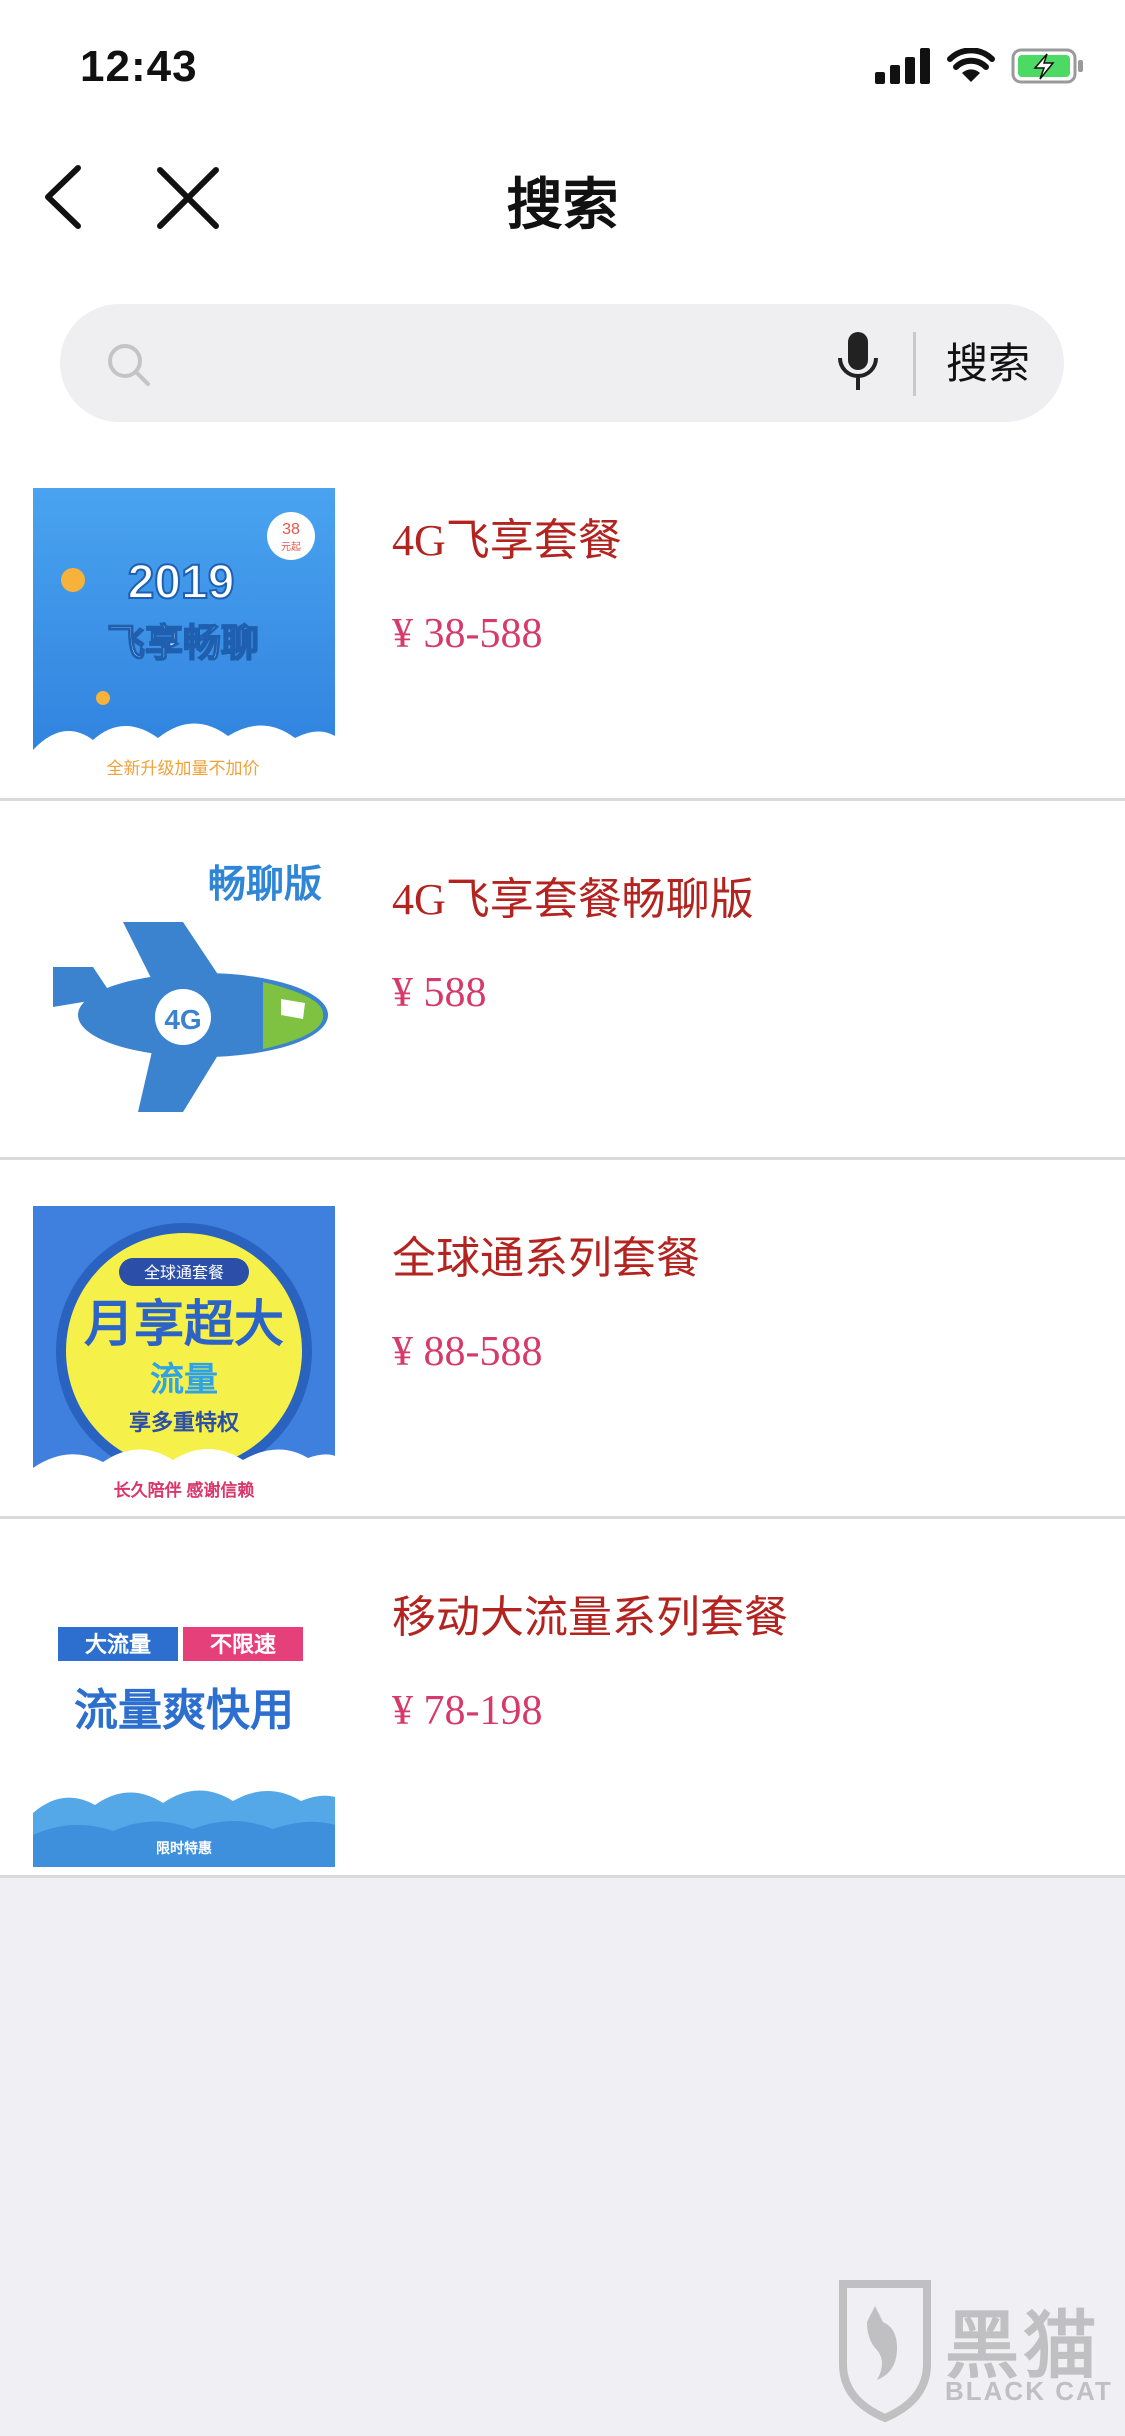 This screenshot has height=2436, width=1125. I want to click on list-item: 畅聊版 4G 4G飞享套餐畅聊版 ¥ 588, so click(562, 980).